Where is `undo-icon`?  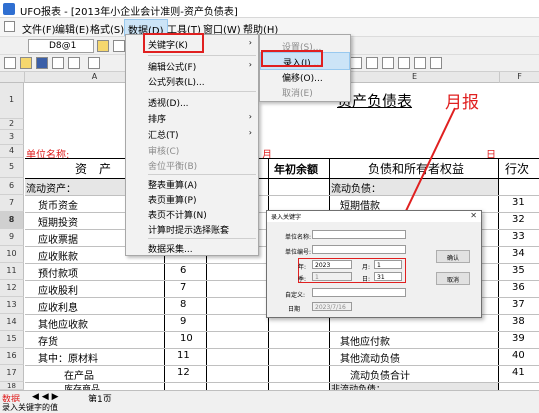
undo-icon is located at coordinates (388, 63).